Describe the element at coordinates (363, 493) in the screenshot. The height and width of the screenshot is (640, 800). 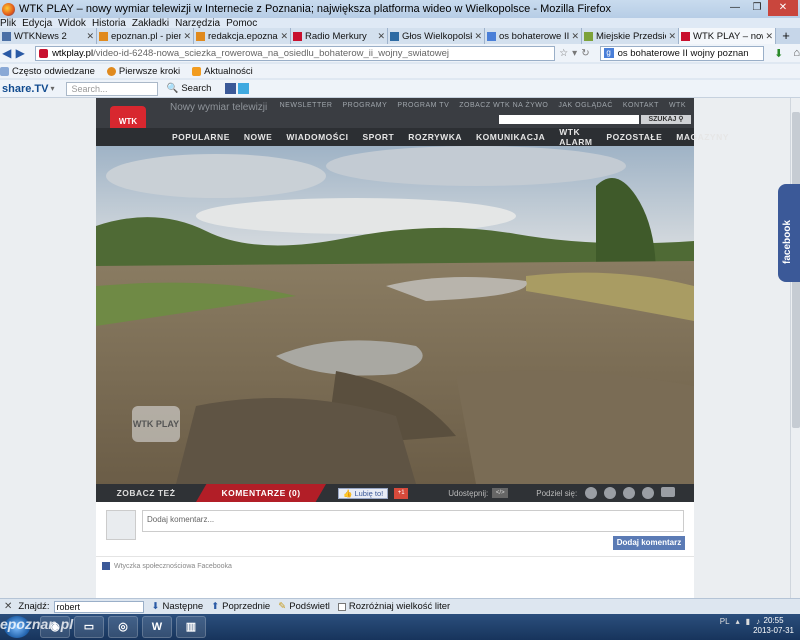
I see `facebook-like-button: 👍 Lubię to!` at that location.